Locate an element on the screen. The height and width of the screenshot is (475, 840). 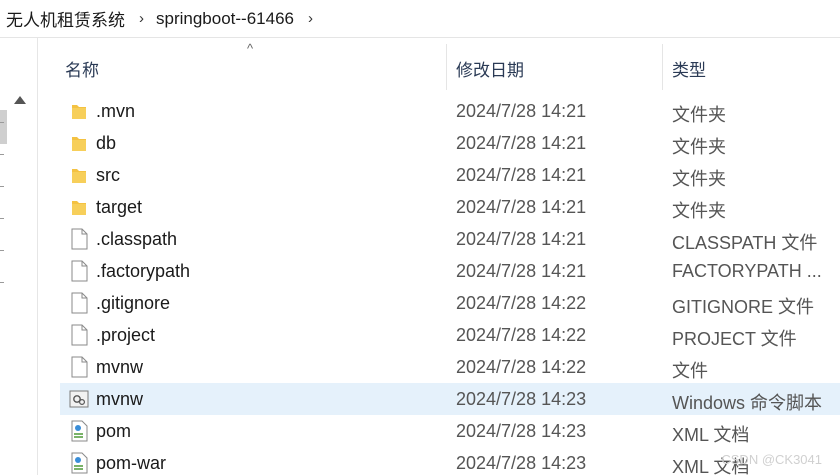
file-type: XML 文档 is located at coordinates (711, 435).